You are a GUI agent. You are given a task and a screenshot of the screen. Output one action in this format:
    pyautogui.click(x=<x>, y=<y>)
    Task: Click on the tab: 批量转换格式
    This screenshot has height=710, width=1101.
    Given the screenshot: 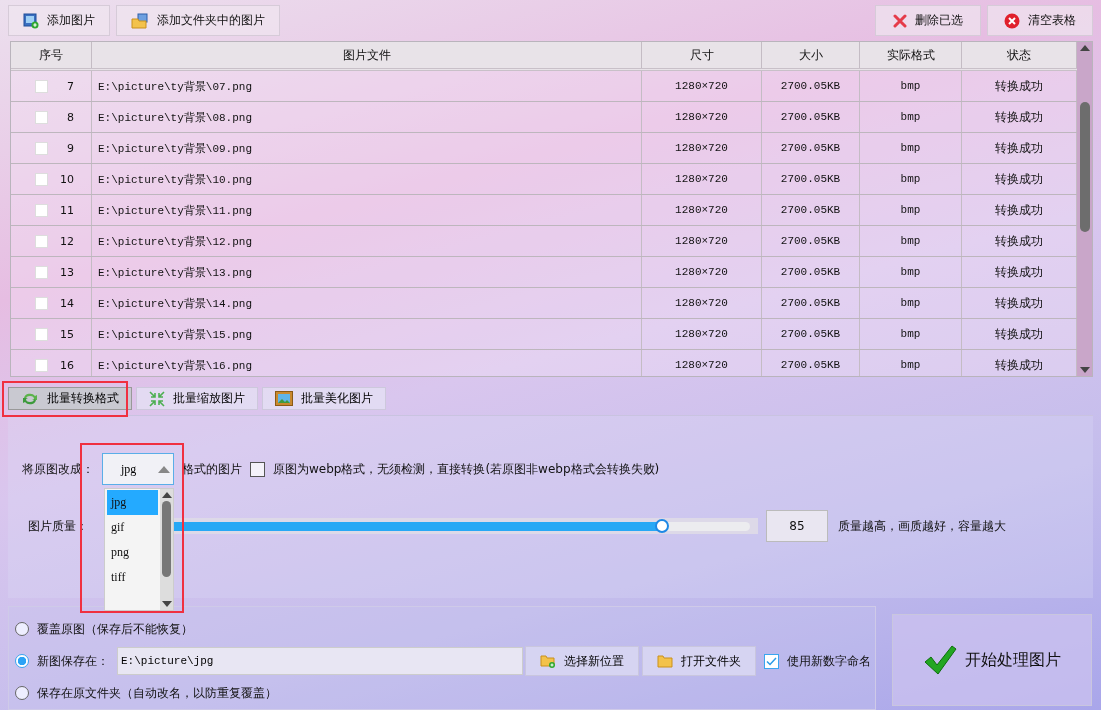 What is the action you would take?
    pyautogui.click(x=70, y=398)
    